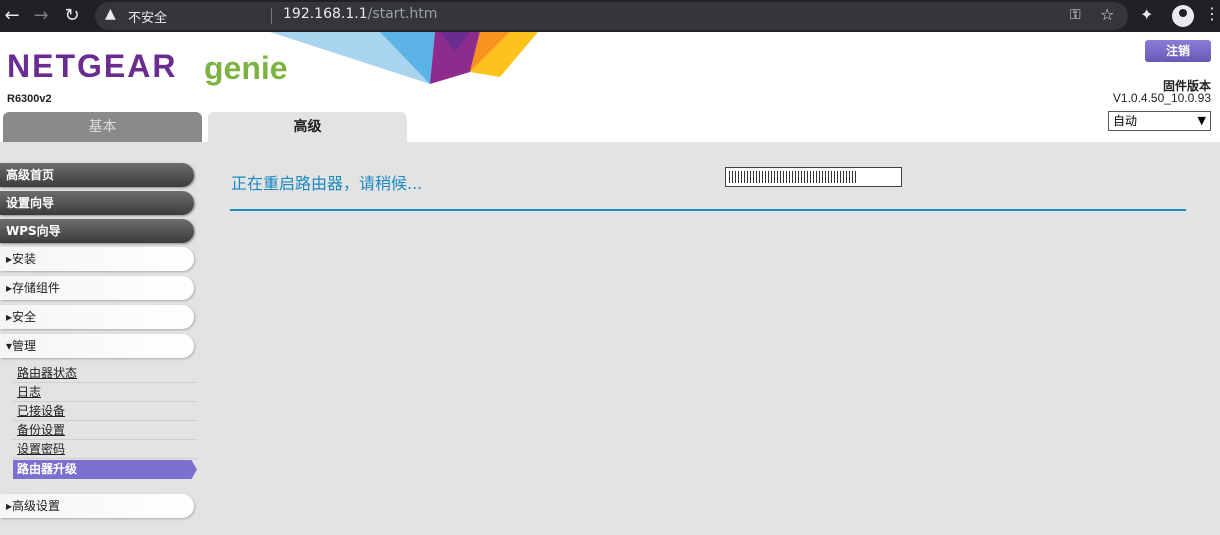 Image resolution: width=1220 pixels, height=535 pixels. I want to click on sidebar-item-wps-wizard: WPS向导, so click(97, 231).